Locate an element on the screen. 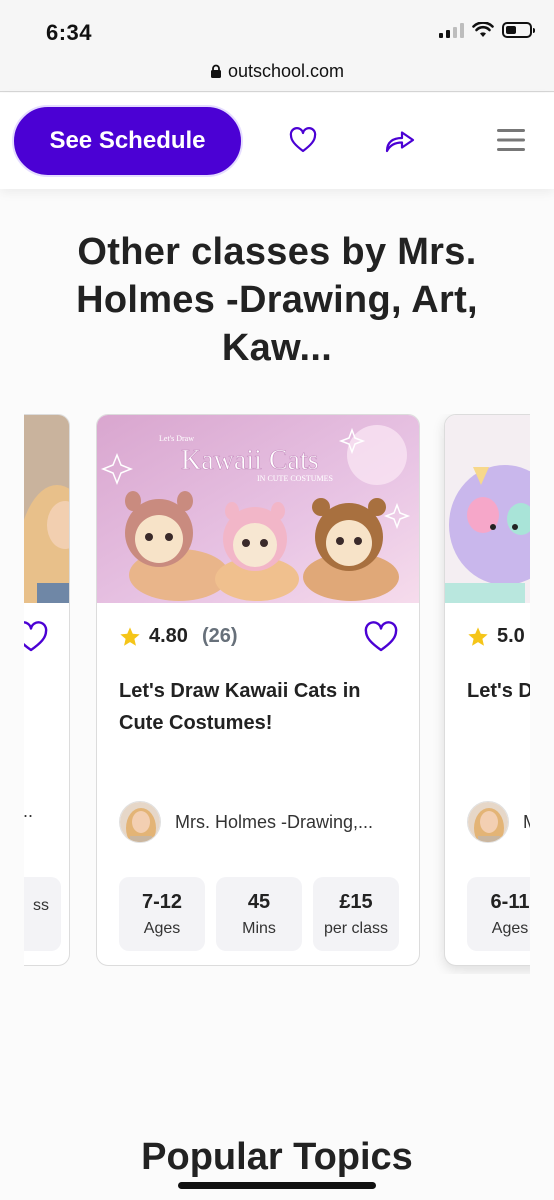 Image resolution: width=554 pixels, height=1200 pixels. share-arrow-icon is located at coordinates (400, 140).